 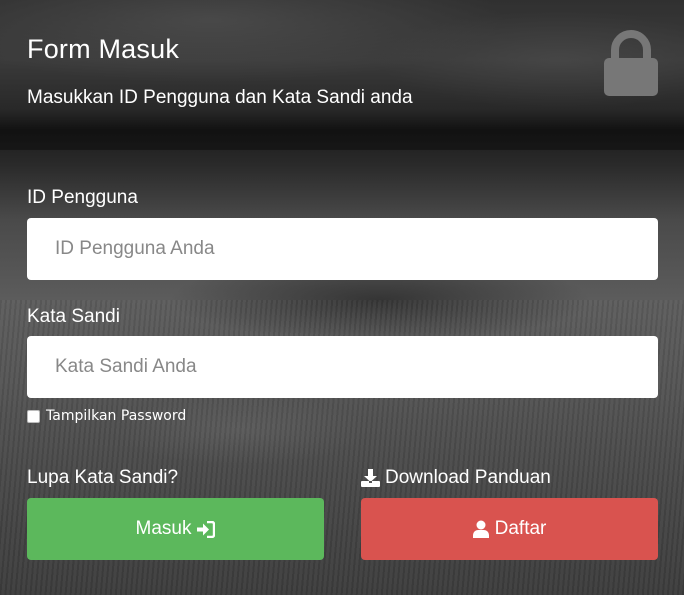 What do you see at coordinates (206, 529) in the screenshot?
I see `sign-in-icon` at bounding box center [206, 529].